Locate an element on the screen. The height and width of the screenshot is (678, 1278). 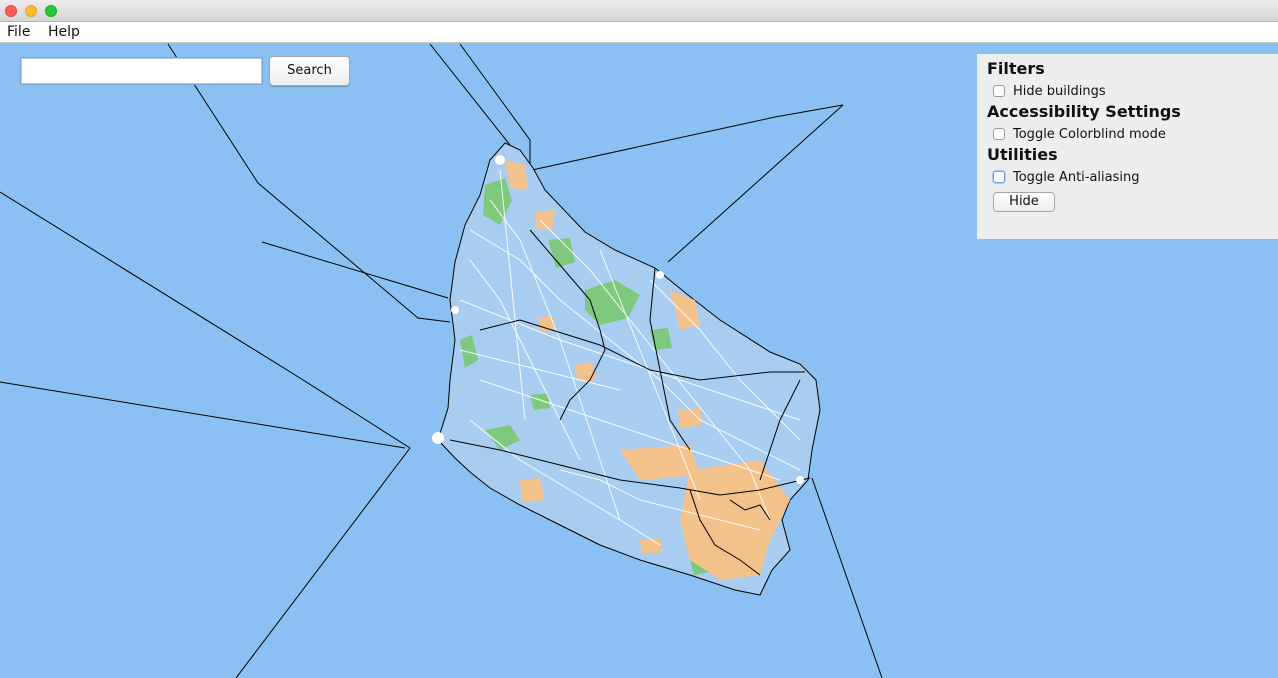
antialias-row: Toggle Anti-aliasing is located at coordinates (1066, 177).